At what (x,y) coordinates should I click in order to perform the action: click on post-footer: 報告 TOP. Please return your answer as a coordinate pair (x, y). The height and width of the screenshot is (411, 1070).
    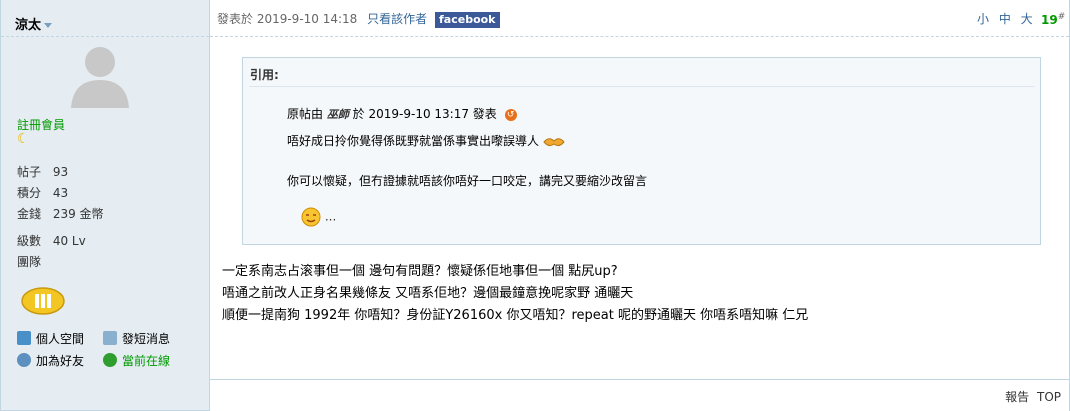
    Looking at the image, I should click on (639, 395).